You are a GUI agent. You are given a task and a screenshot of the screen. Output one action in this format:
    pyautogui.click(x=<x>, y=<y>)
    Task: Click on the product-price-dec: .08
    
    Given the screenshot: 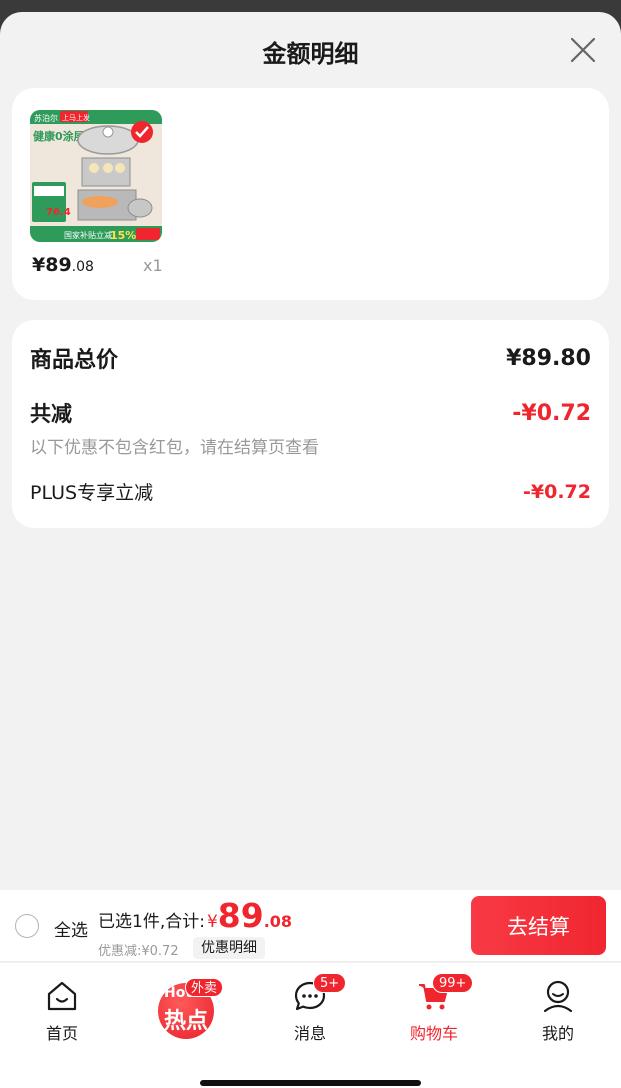 What is the action you would take?
    pyautogui.click(x=82, y=267)
    